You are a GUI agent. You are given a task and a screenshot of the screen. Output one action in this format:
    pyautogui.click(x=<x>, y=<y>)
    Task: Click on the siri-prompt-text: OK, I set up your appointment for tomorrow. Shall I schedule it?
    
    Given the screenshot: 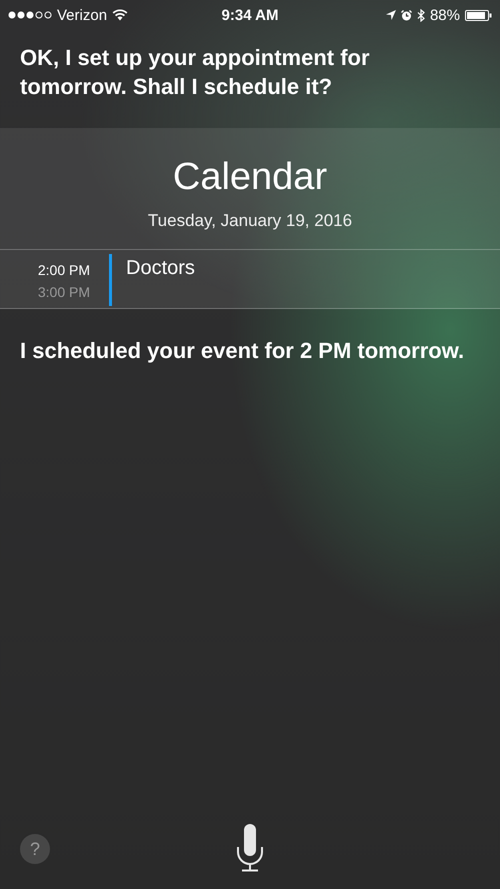 What is the action you would take?
    pyautogui.click(x=195, y=72)
    